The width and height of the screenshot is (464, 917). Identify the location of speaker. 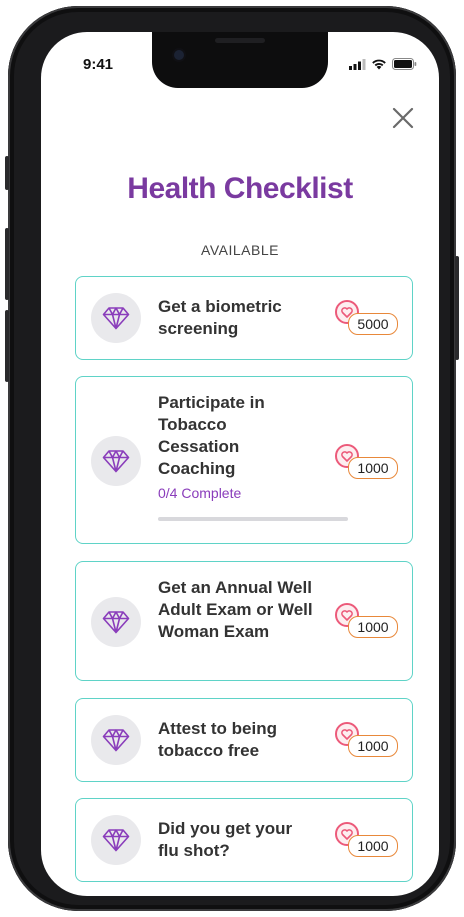
(240, 40).